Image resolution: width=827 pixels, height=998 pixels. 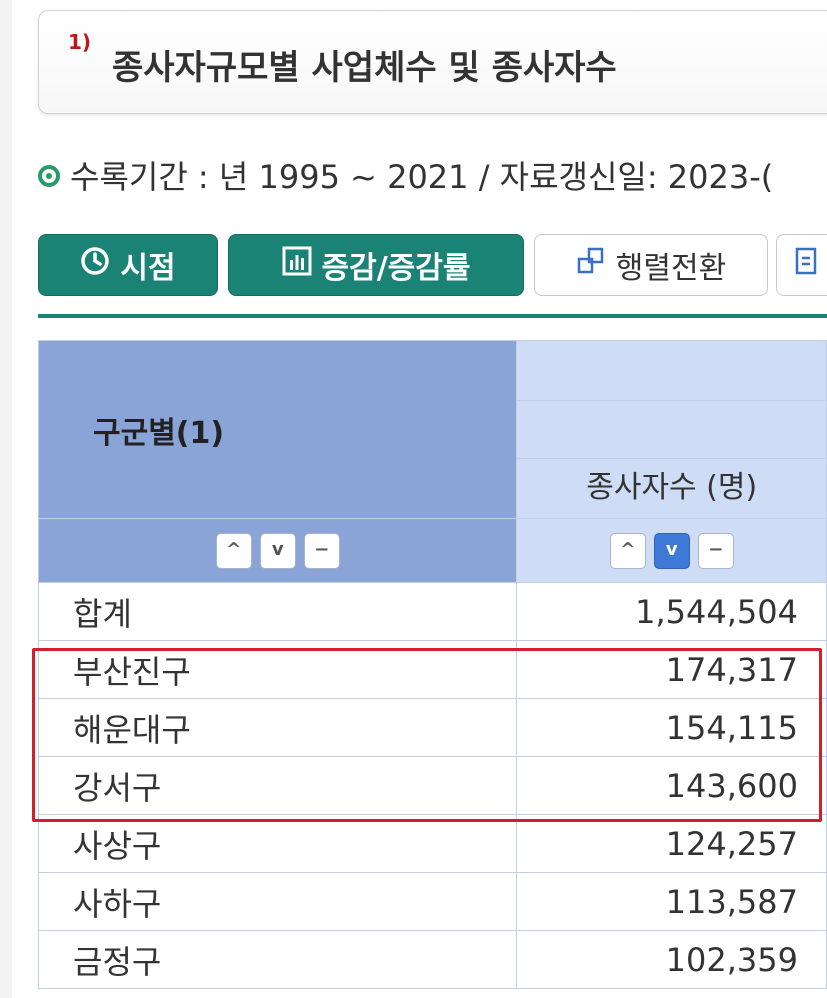 I want to click on region-cell: 강서구, so click(x=277, y=785).